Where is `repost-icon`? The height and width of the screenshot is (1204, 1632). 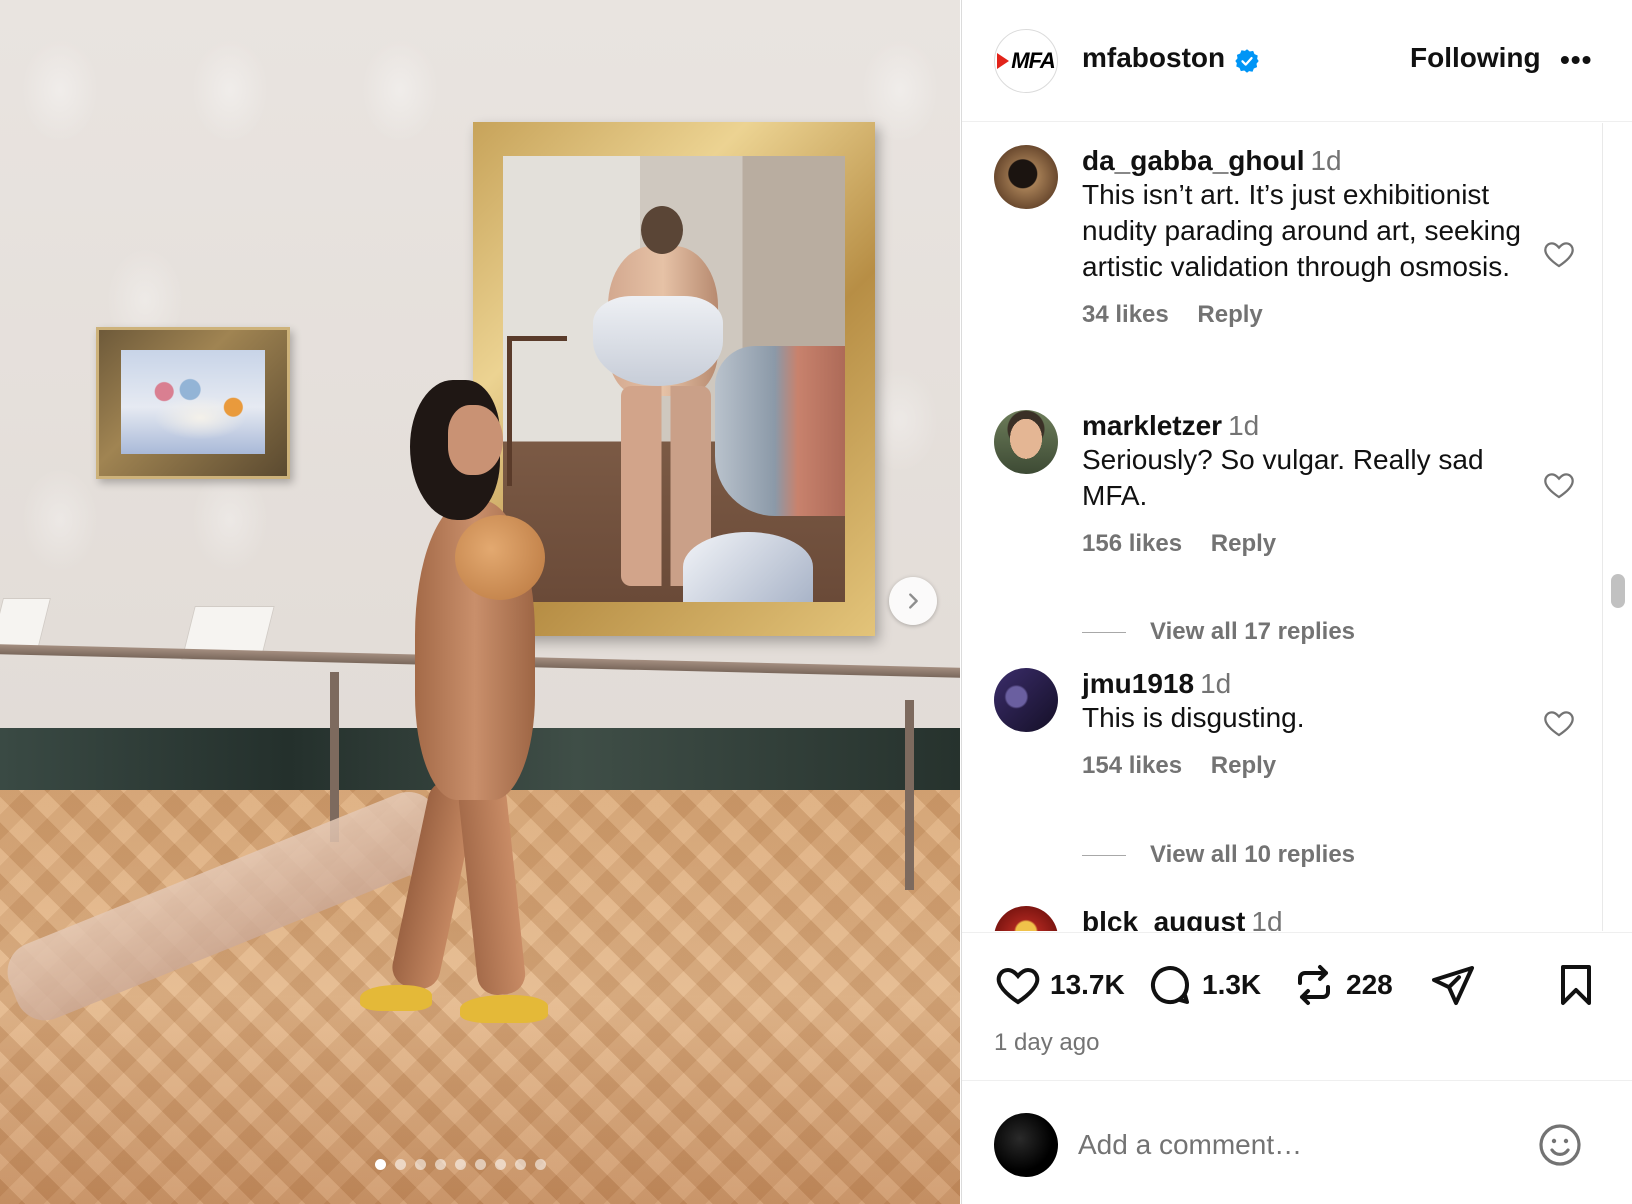 repost-icon is located at coordinates (1314, 985).